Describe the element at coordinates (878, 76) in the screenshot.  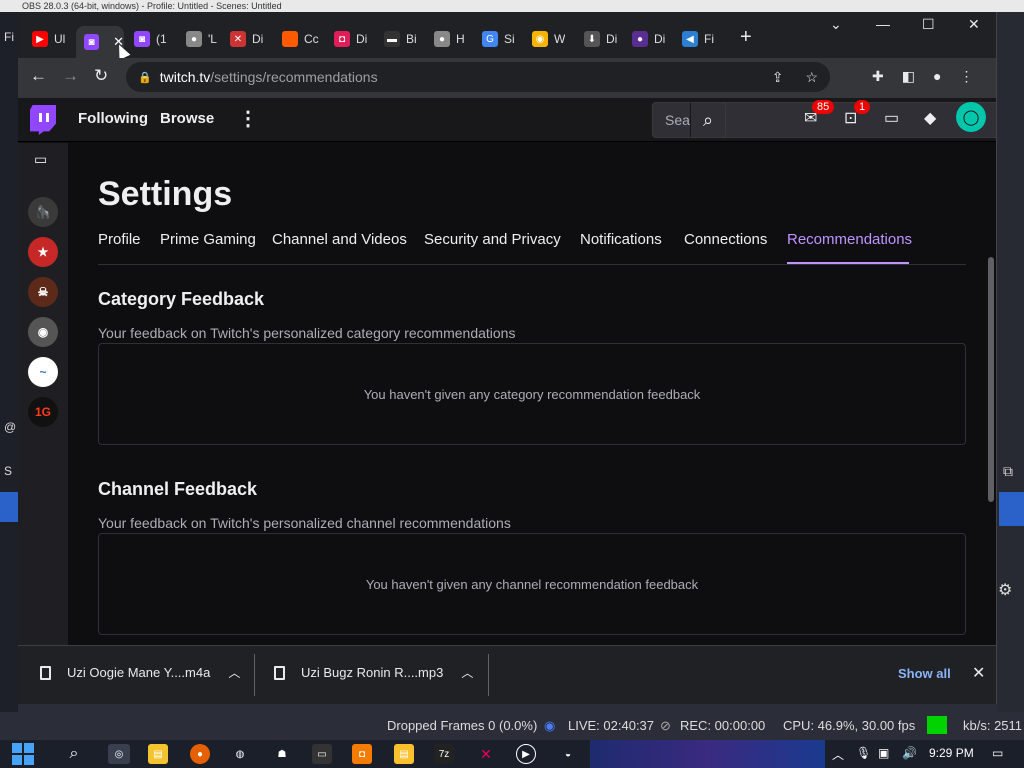
I see `extensions-icon: ✚` at that location.